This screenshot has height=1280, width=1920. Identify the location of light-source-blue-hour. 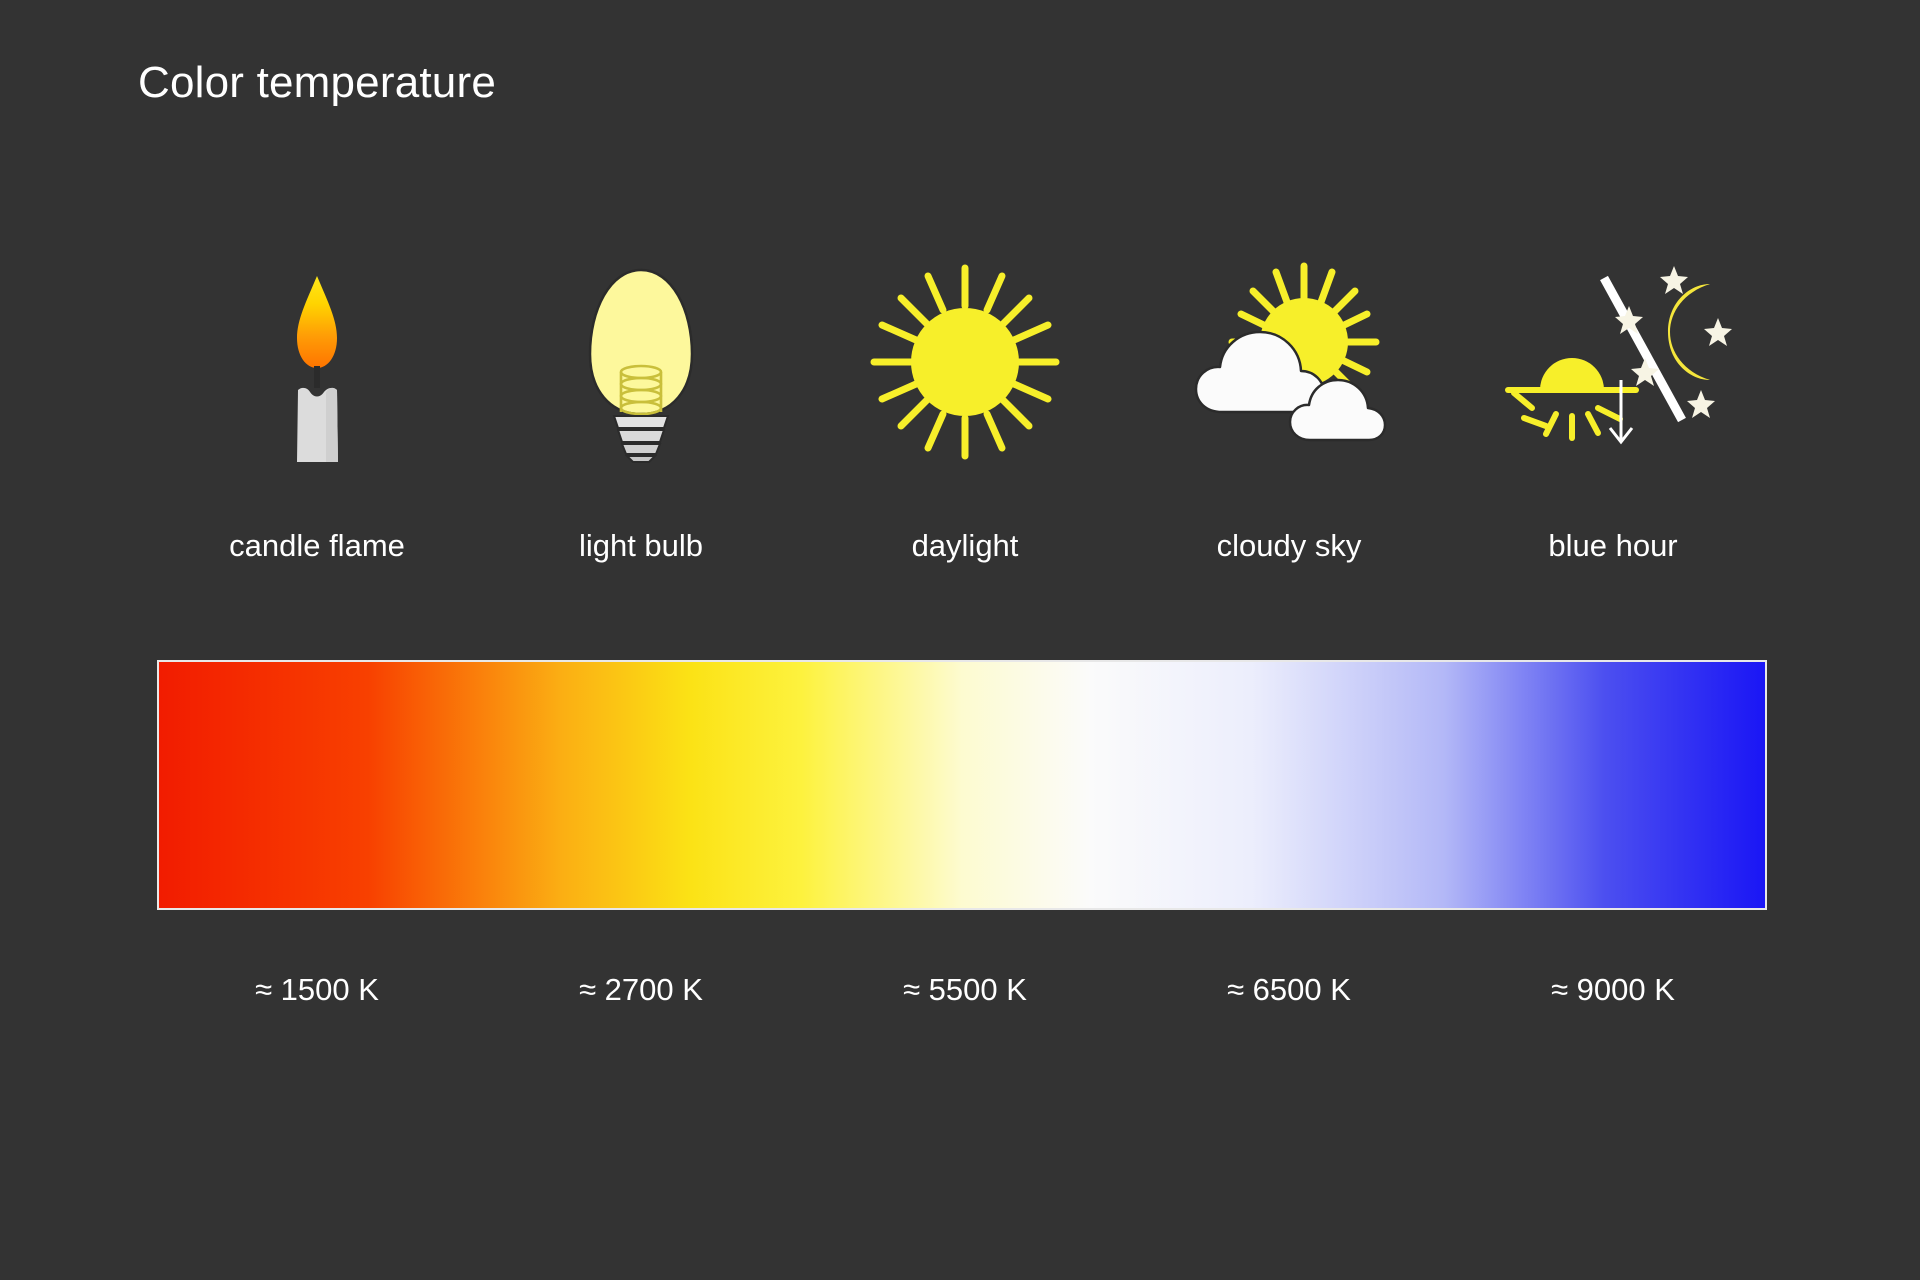
(1613, 362).